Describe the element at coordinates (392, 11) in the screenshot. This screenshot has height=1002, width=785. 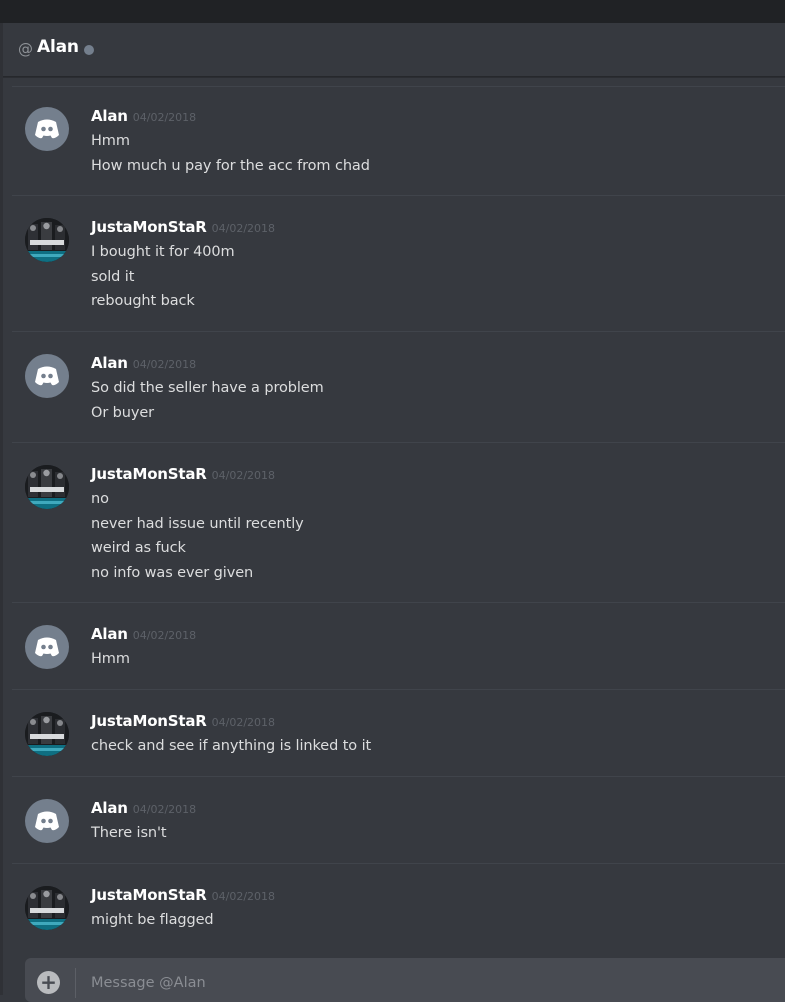
I see `window-title-bar` at that location.